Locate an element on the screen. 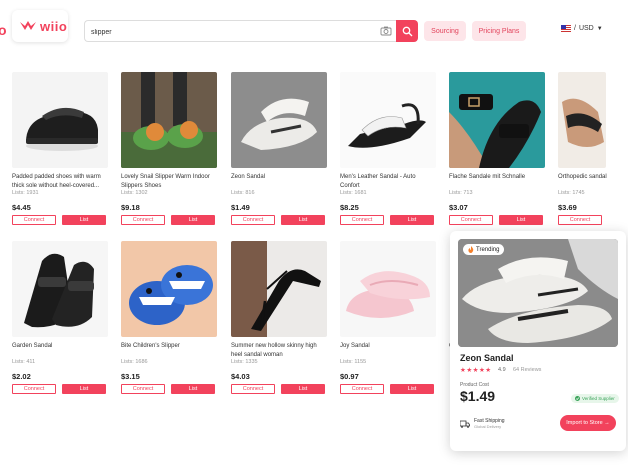 This screenshot has height=466, width=628. product-title: Orthopedic sandal is located at coordinates (593, 181).